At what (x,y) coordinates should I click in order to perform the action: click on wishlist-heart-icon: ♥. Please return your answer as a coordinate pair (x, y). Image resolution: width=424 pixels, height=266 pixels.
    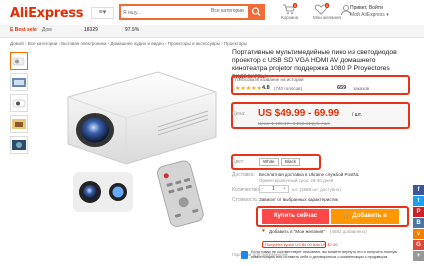
    Looking at the image, I should click on (263, 231).